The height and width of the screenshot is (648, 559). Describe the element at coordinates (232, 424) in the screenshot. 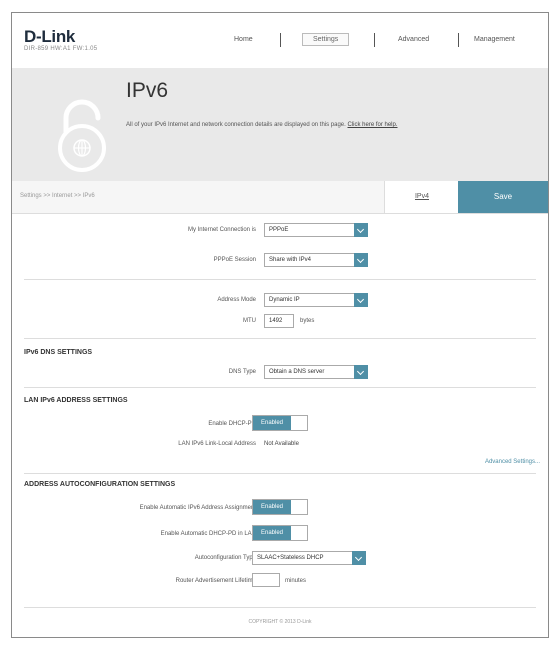

I see `dhcp-pd-label: Enable DHCP-PD` at that location.